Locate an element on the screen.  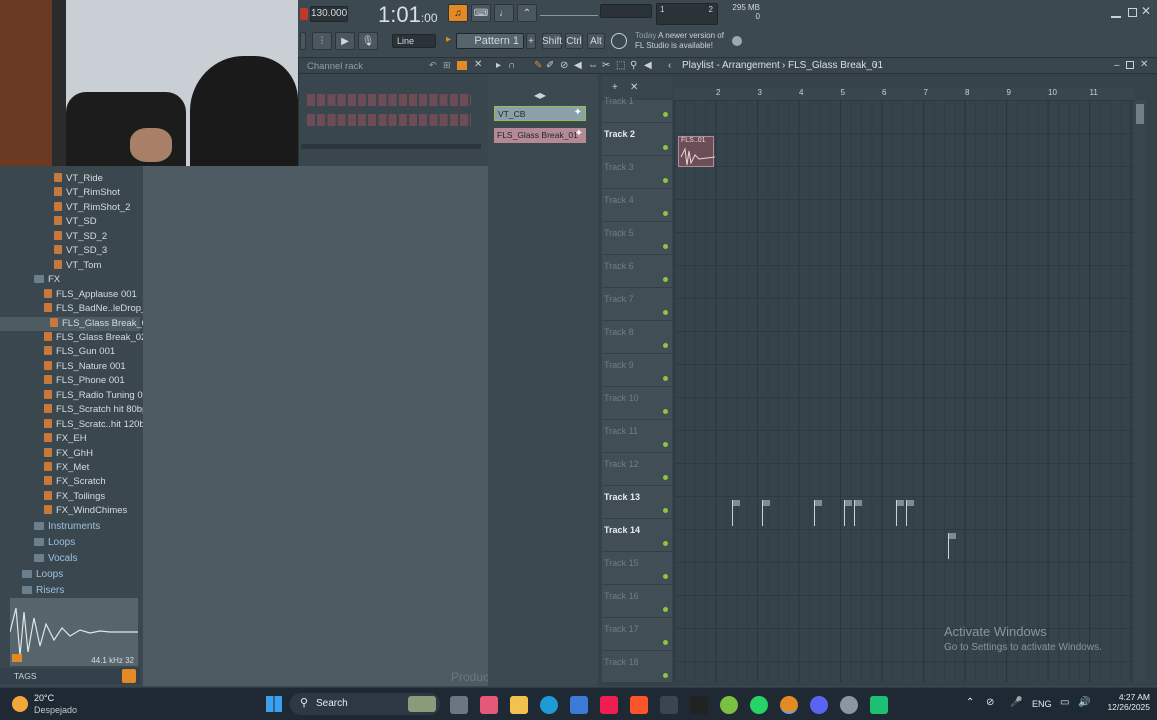
track-header: Track 4 is located at coordinates (637, 205).